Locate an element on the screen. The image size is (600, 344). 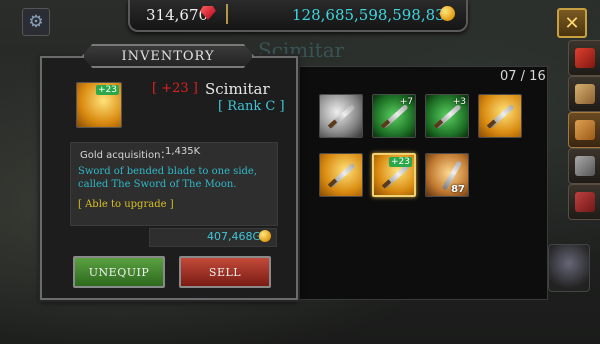
inventory-slot-selected: +23 is located at coordinates (394, 175).